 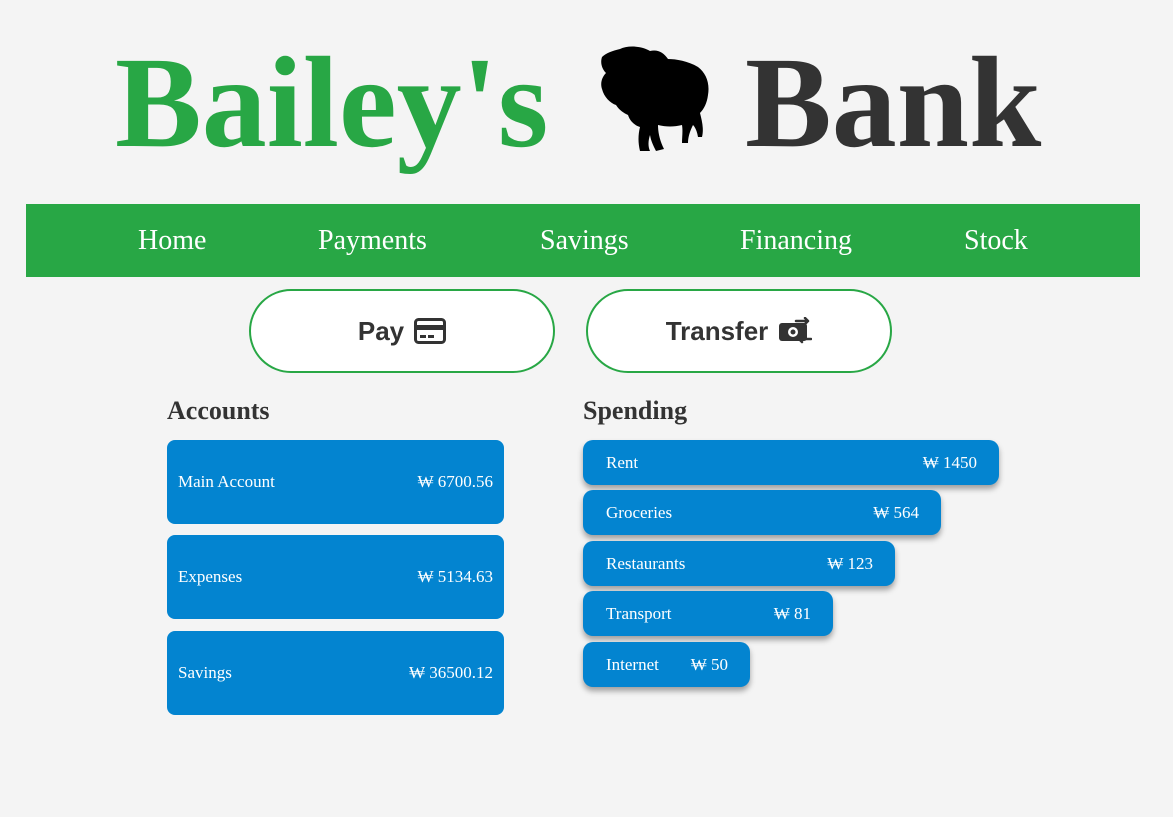 What do you see at coordinates (796, 330) in the screenshot?
I see `money-transfer-icon` at bounding box center [796, 330].